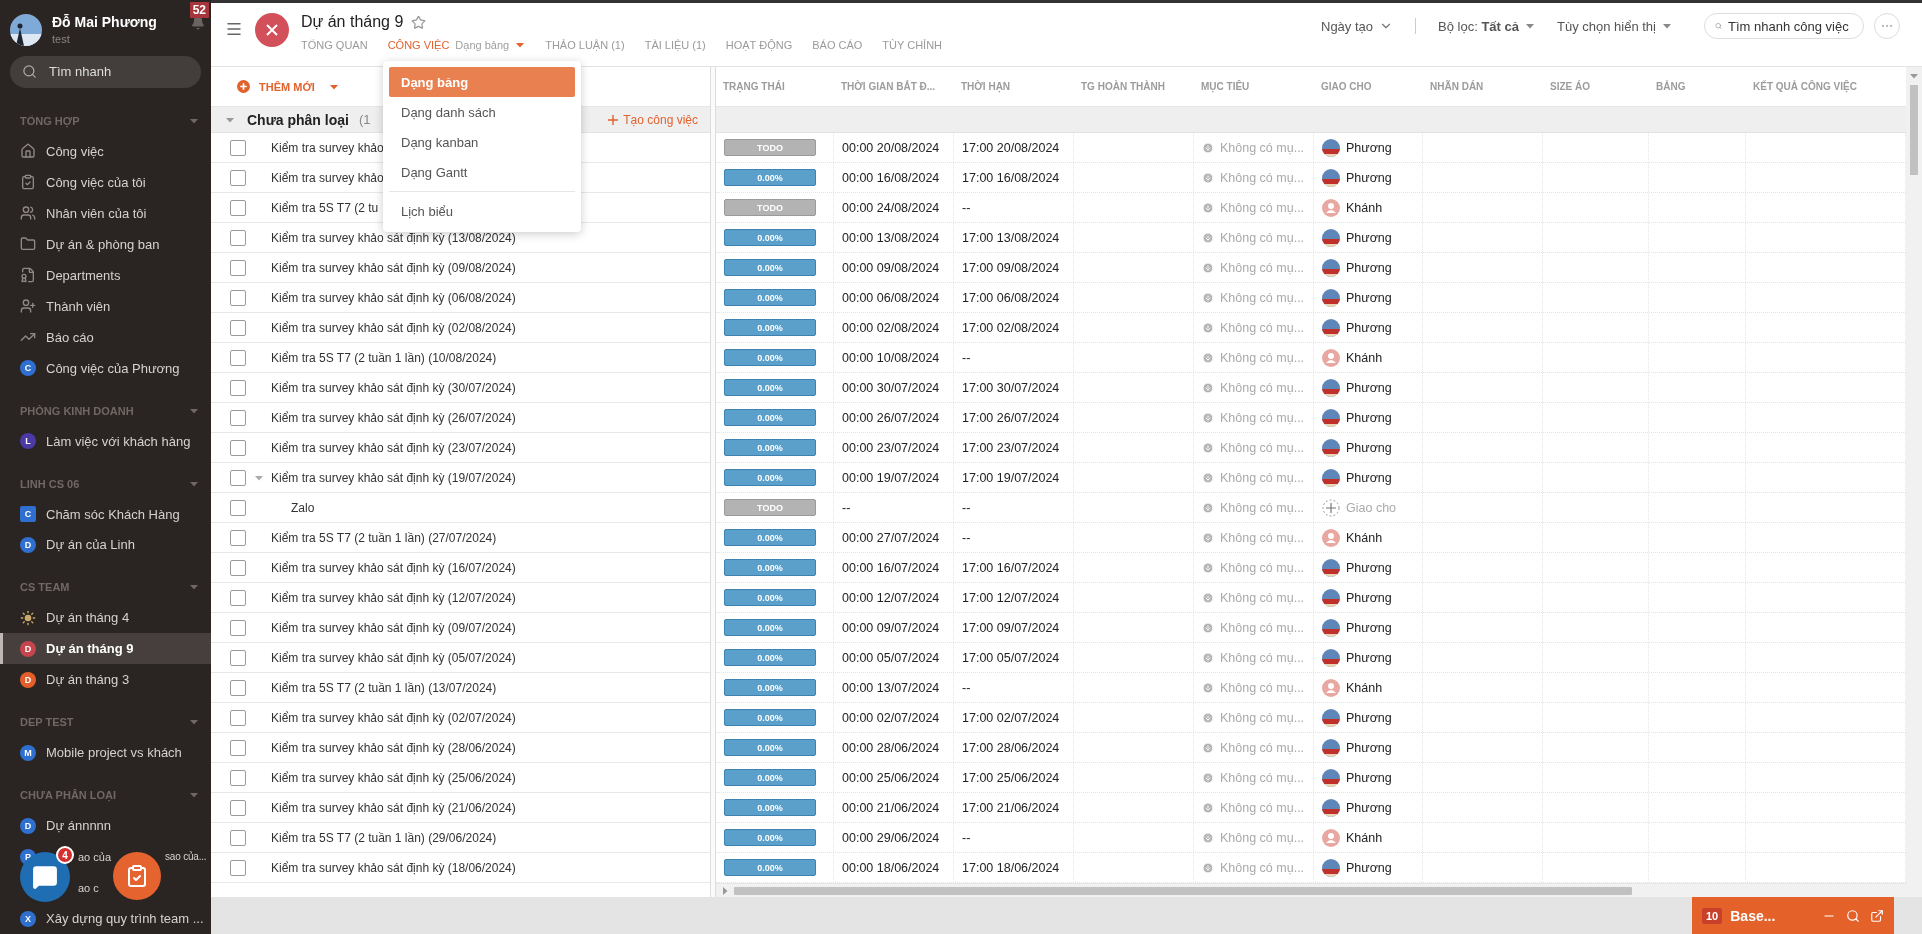 The image size is (1922, 934). Describe the element at coordinates (45, 877) in the screenshot. I see `chat-button` at that location.